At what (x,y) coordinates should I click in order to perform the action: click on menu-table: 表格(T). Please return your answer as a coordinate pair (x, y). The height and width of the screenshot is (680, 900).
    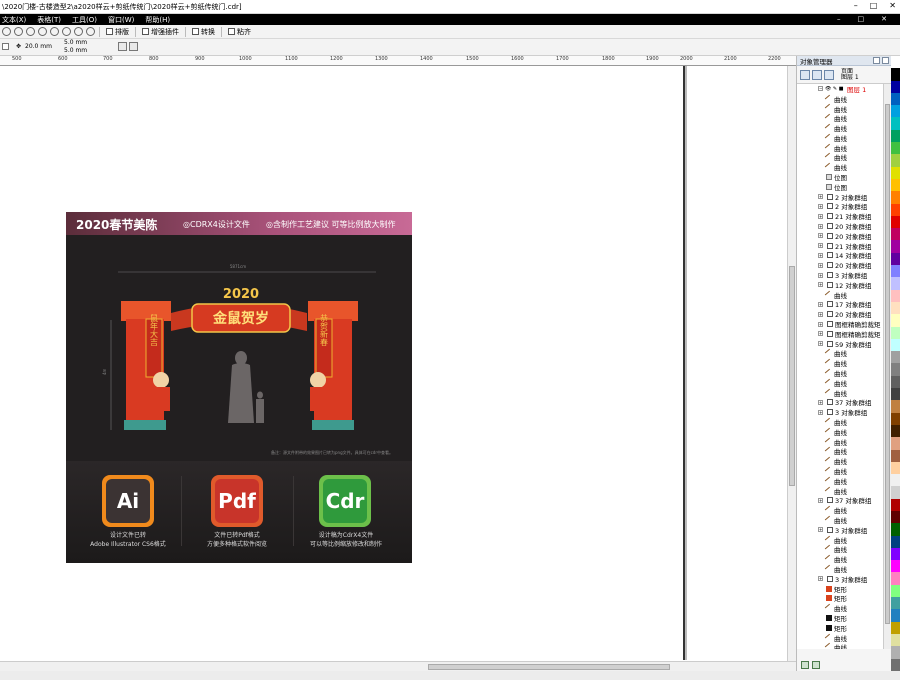
    Looking at the image, I should click on (52, 20).